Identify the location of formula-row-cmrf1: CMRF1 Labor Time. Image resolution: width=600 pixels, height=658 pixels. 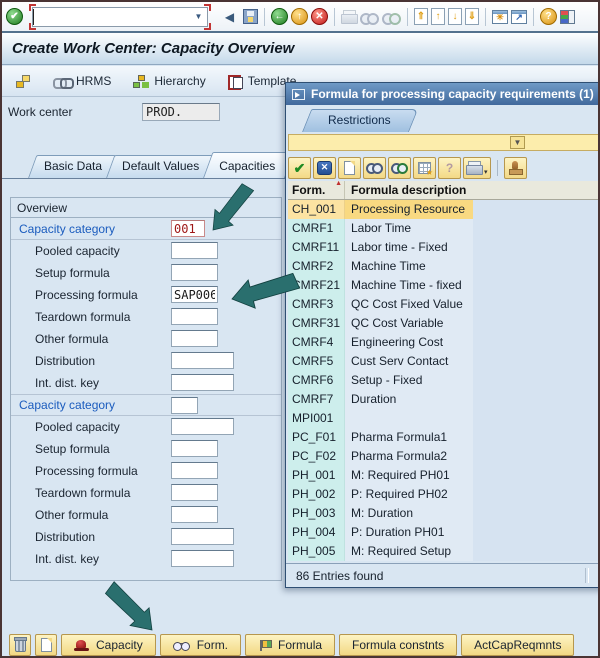
(443, 228).